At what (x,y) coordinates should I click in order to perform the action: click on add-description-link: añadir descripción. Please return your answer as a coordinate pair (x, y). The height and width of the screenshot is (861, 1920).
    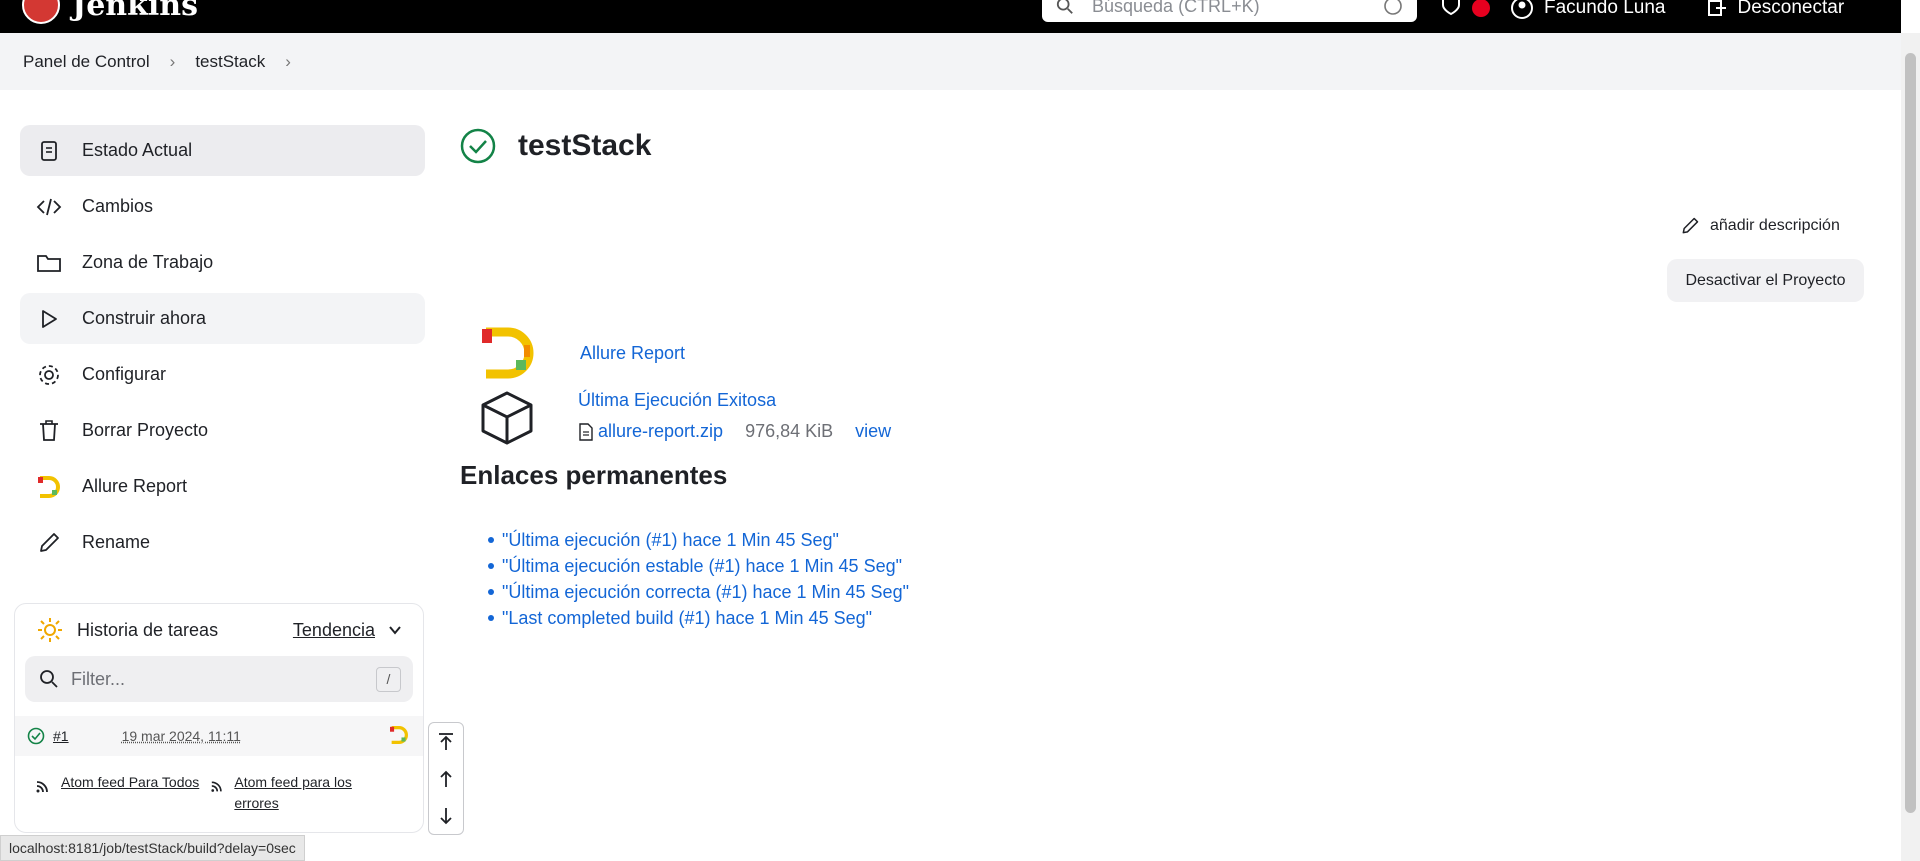
    Looking at the image, I should click on (1760, 226).